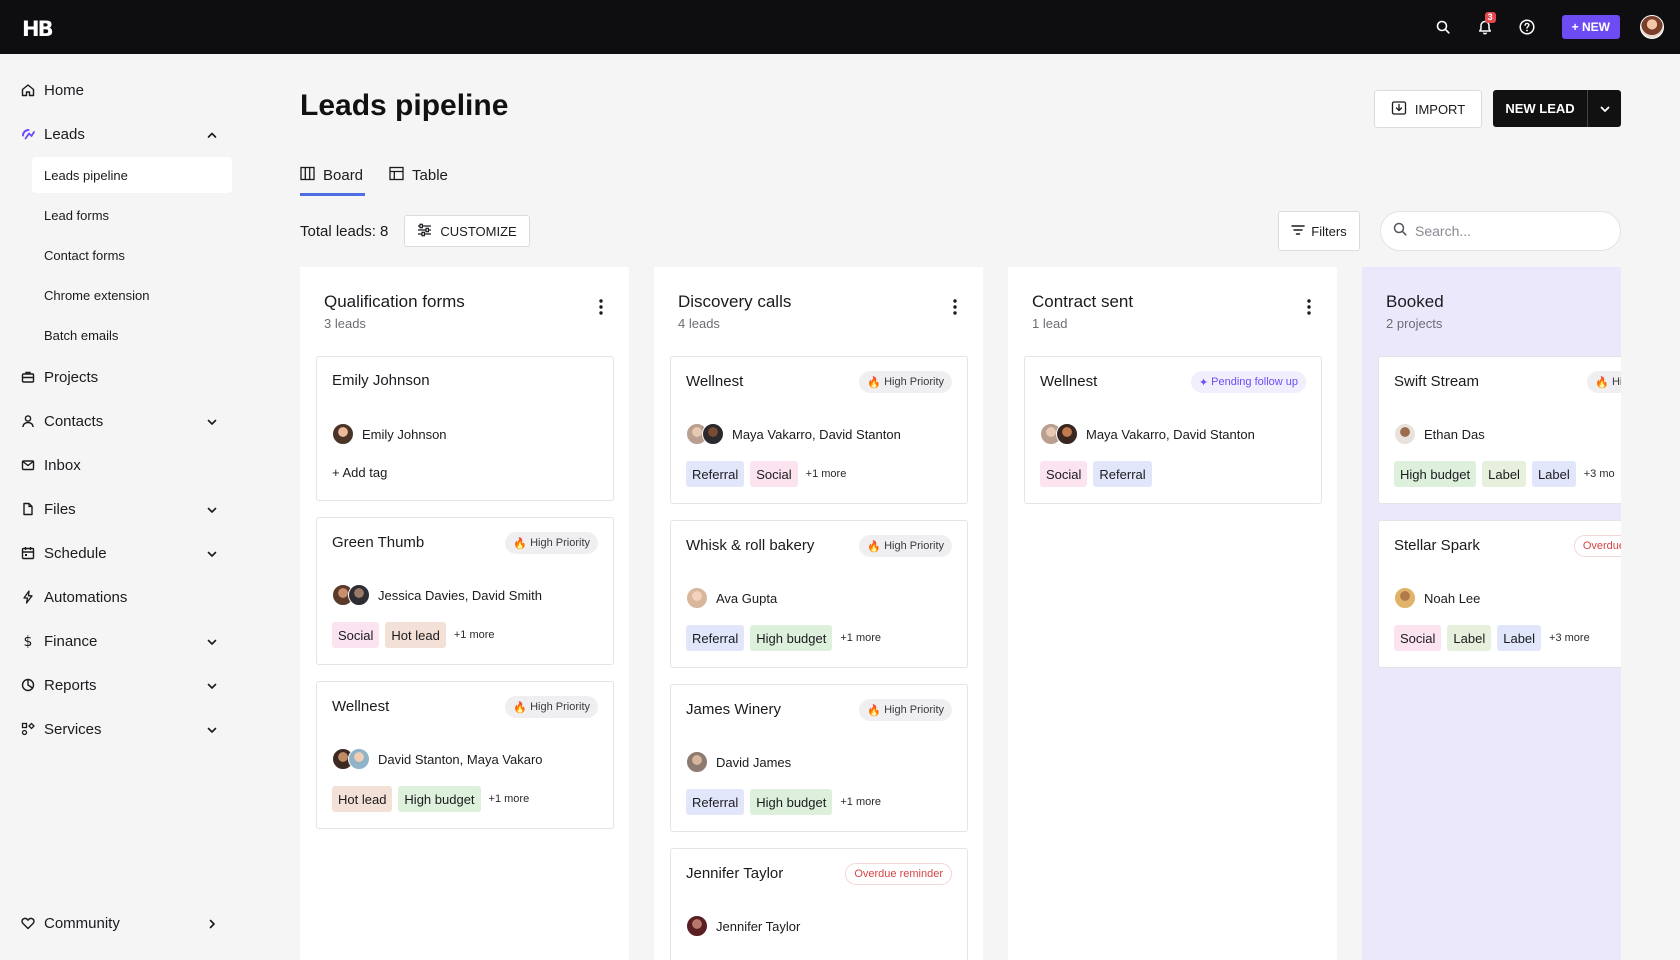 The height and width of the screenshot is (960, 1680). What do you see at coordinates (1319, 231) in the screenshot?
I see `filters-button: Filters` at bounding box center [1319, 231].